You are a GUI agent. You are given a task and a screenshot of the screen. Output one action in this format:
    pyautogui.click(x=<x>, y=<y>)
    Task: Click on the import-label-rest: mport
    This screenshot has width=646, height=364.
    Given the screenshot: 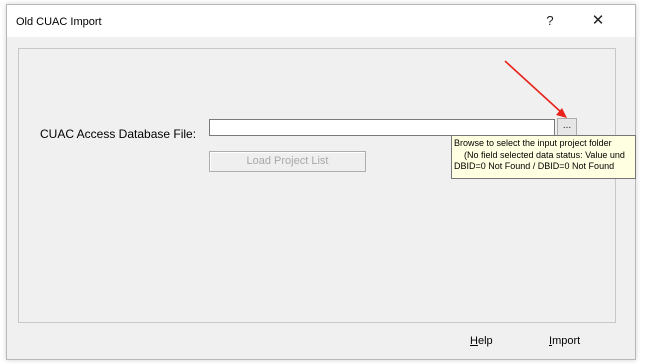 What is the action you would take?
    pyautogui.click(x=566, y=341)
    